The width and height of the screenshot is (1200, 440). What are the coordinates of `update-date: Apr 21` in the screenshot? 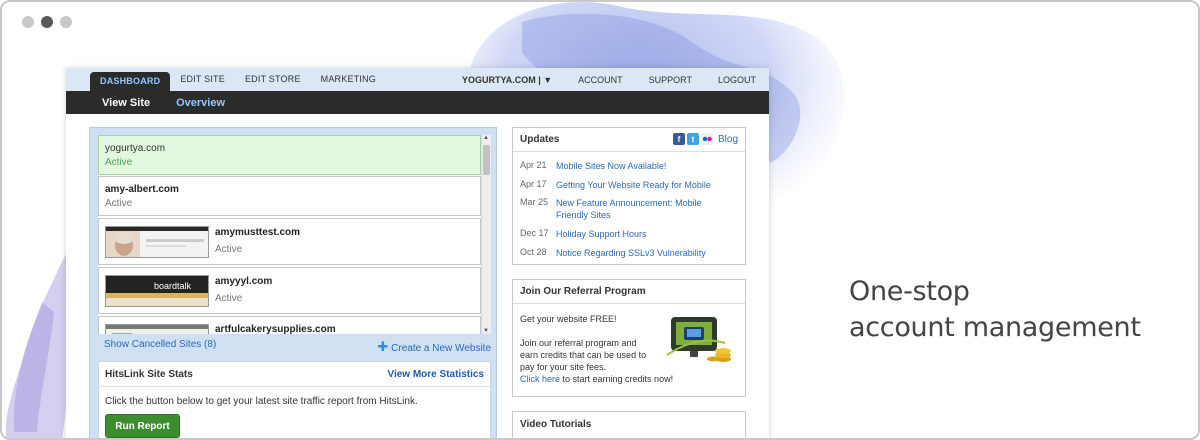 It's located at (533, 165).